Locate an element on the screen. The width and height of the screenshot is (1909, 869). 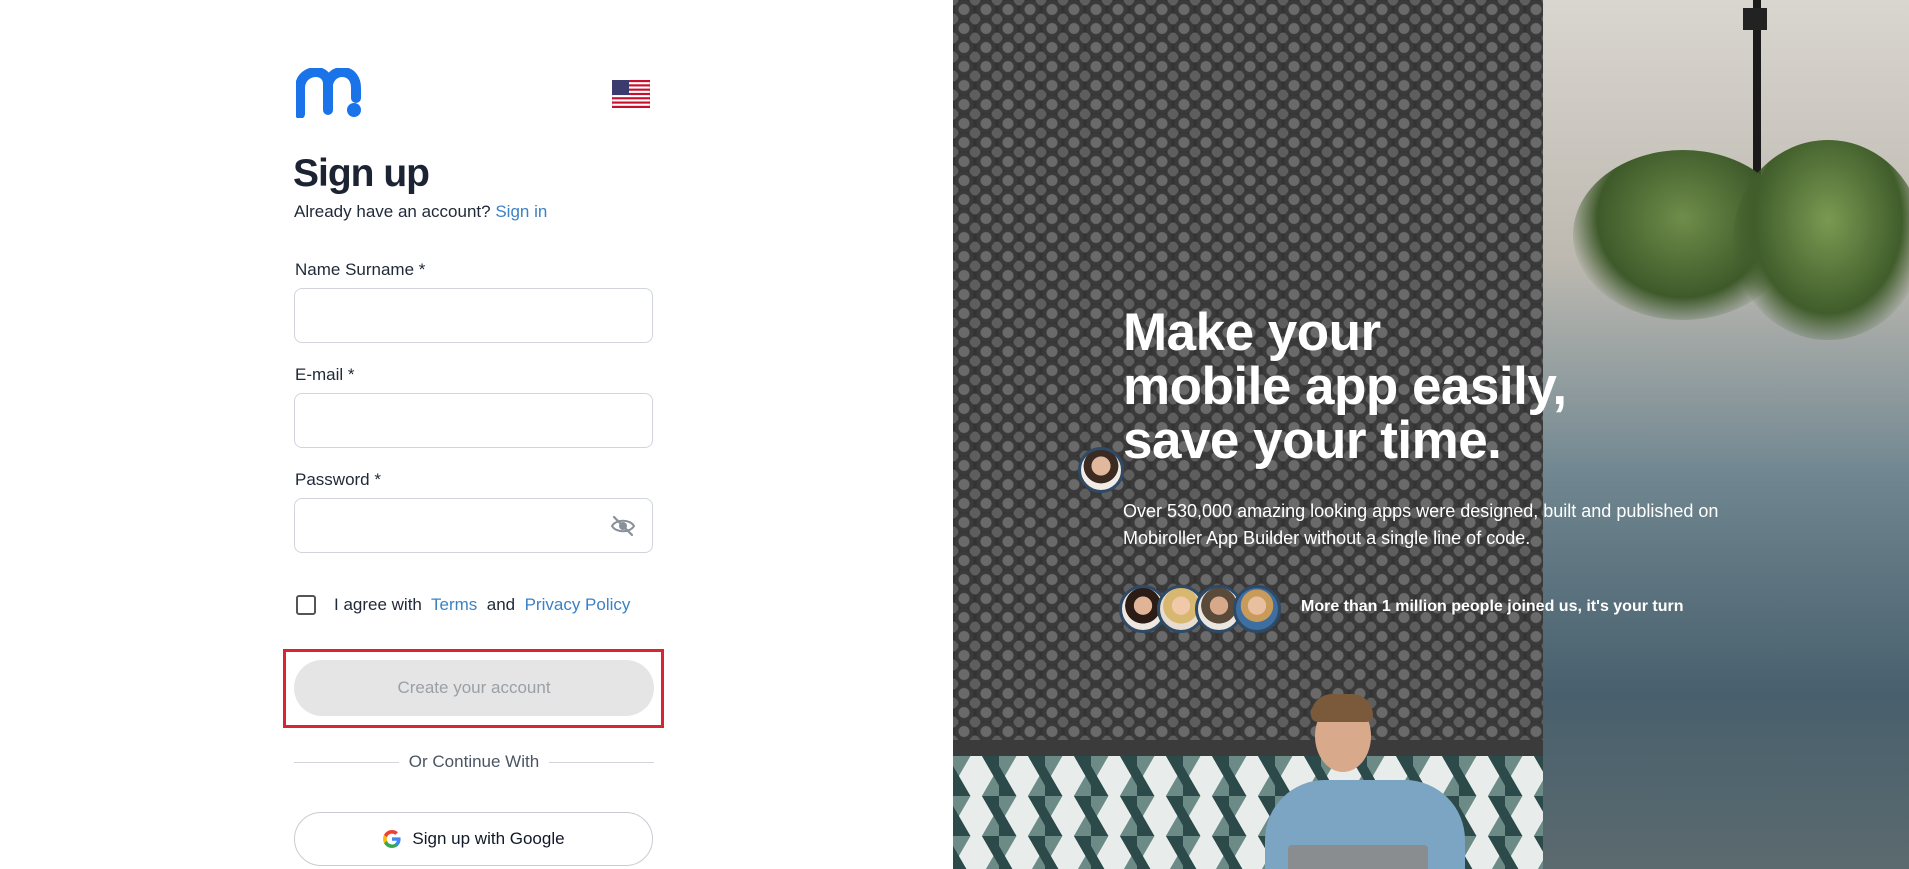
privacy-policy-link: Privacy Policy is located at coordinates (578, 604).